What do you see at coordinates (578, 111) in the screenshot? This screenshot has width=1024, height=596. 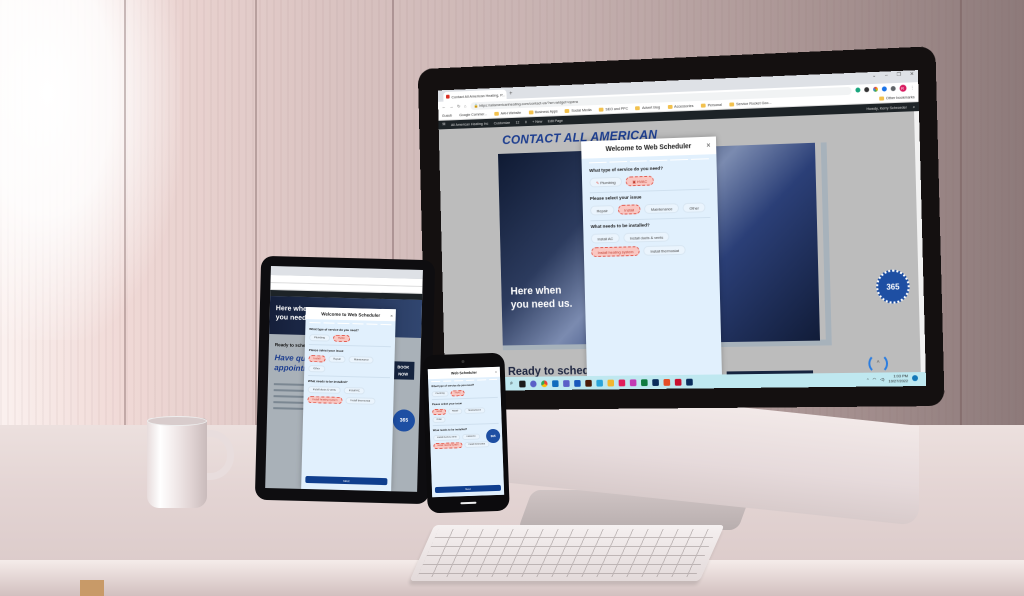 I see `bookmark-folder: Social Media` at bounding box center [578, 111].